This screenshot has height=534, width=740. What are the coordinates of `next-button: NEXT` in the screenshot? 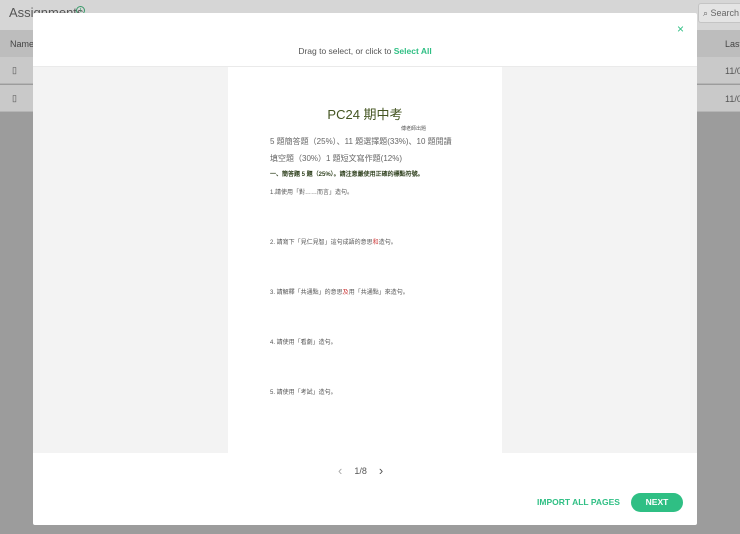 It's located at (657, 502).